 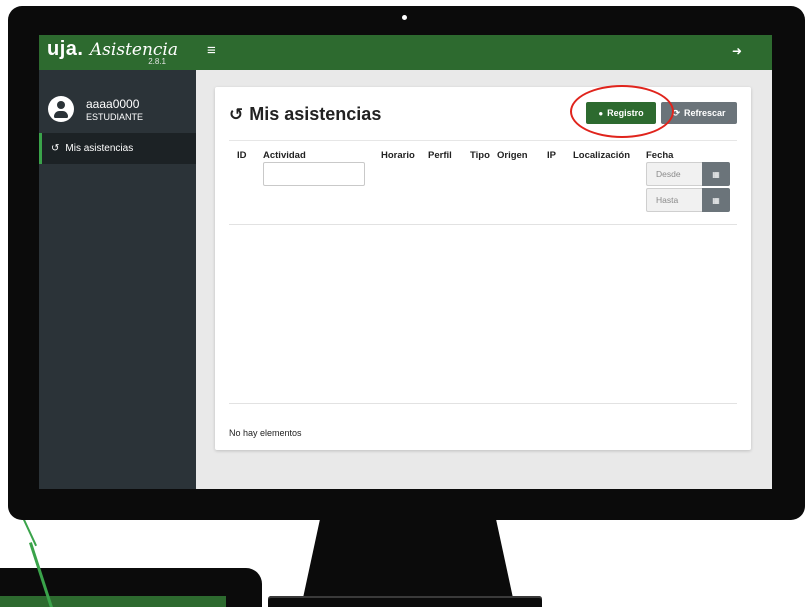 What do you see at coordinates (265, 433) in the screenshot?
I see `empty-table-message: No hay elementos` at bounding box center [265, 433].